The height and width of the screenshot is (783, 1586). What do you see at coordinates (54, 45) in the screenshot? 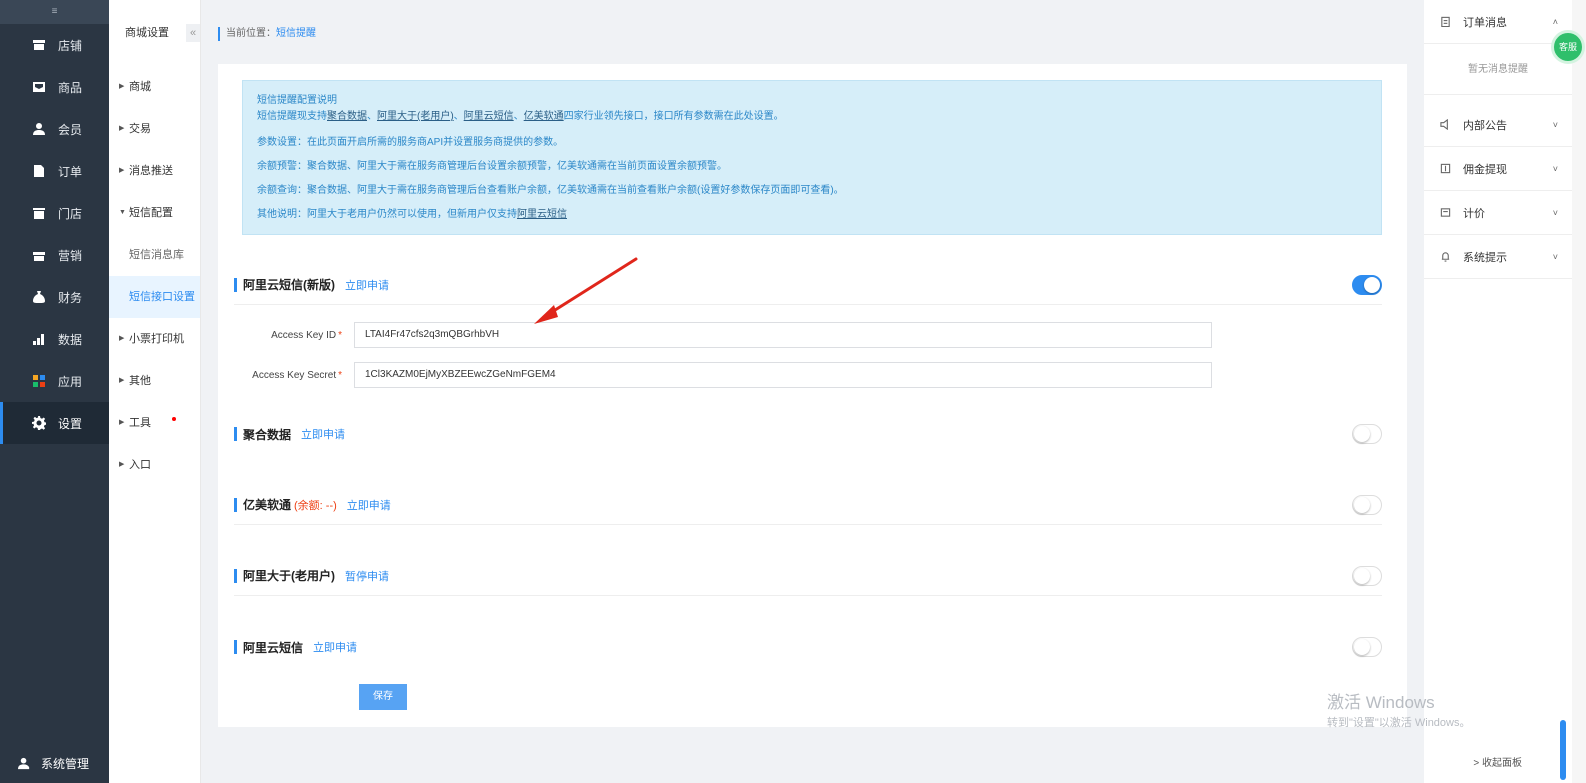
I see `sidebar-item-store: 店铺` at bounding box center [54, 45].